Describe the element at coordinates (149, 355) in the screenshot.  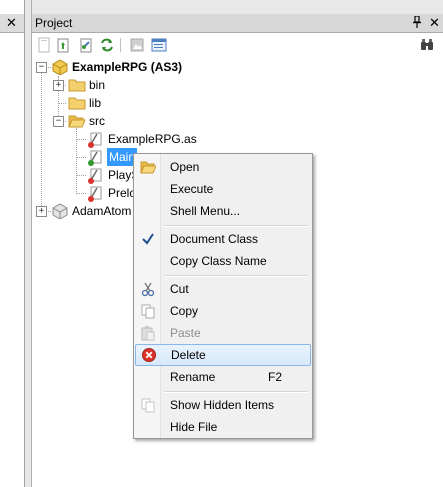
I see `delete-icon` at that location.